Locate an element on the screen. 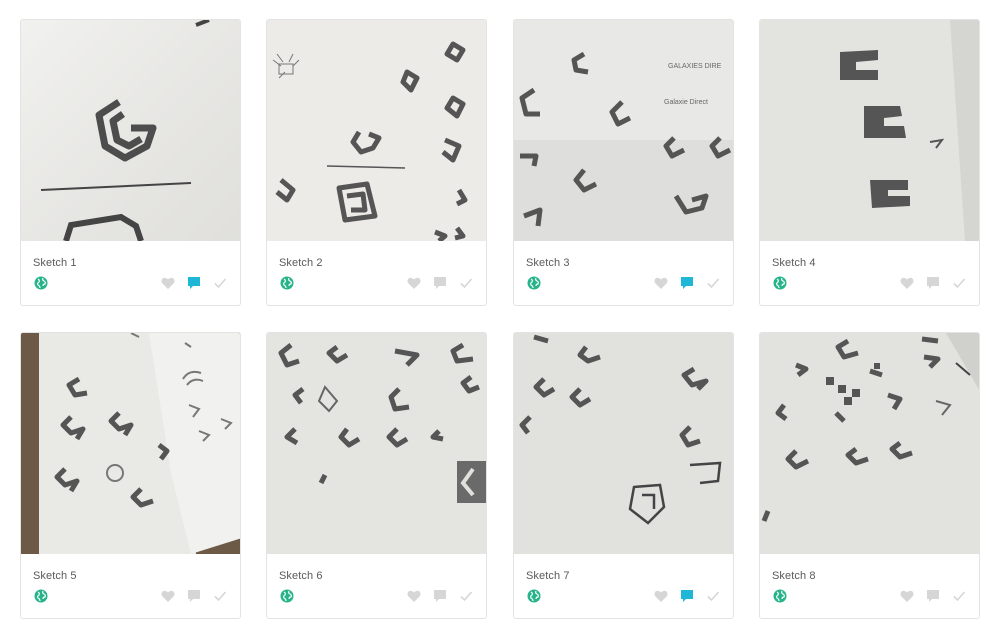 This screenshot has height=632, width=995. sketch-title: Sketch 7 is located at coordinates (548, 576).